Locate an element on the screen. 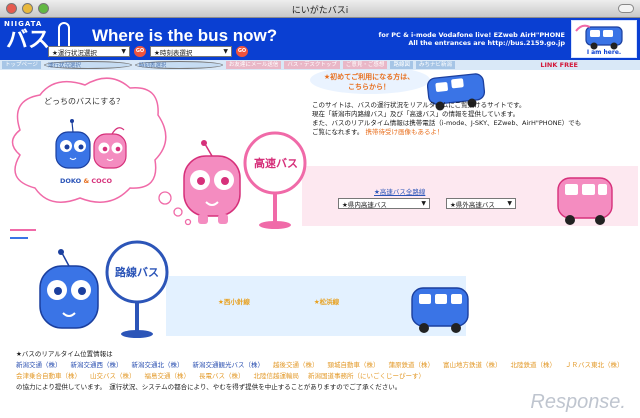  menu-item-michinavi: みちナビ新潟 is located at coordinates (435, 65).